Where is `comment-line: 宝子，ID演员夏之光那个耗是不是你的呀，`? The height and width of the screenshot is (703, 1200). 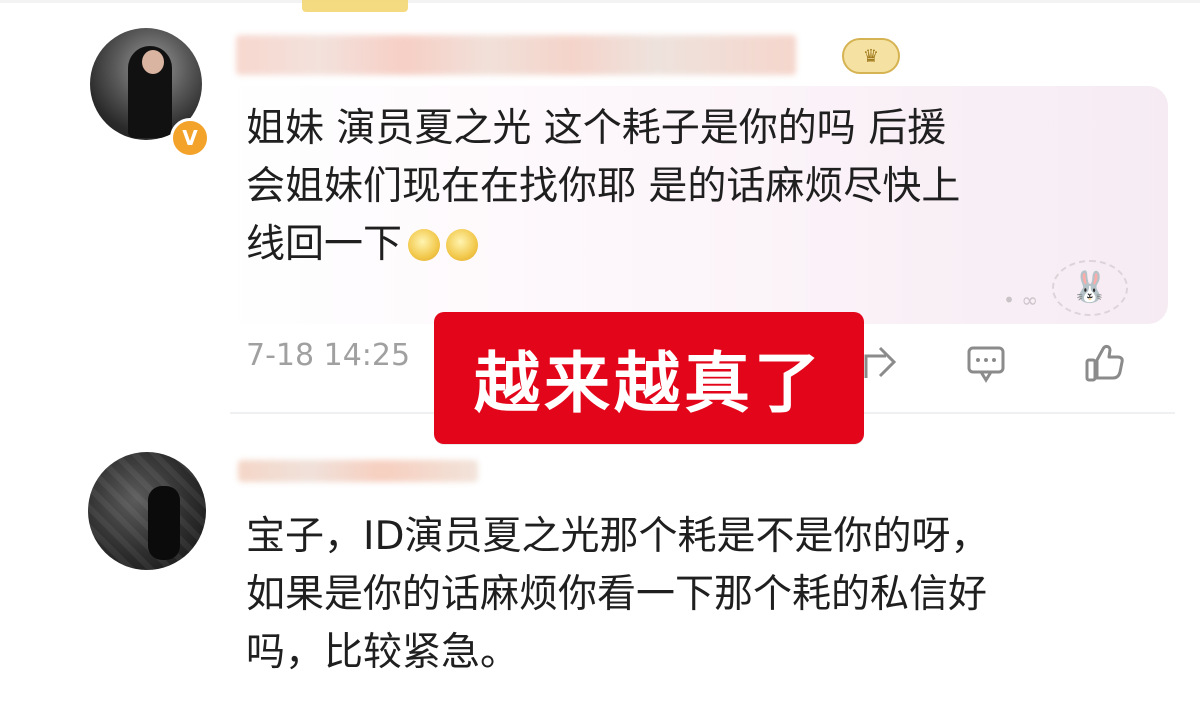
comment-line: 宝子，ID演员夏之光那个耗是不是你的呀， is located at coordinates (618, 536).